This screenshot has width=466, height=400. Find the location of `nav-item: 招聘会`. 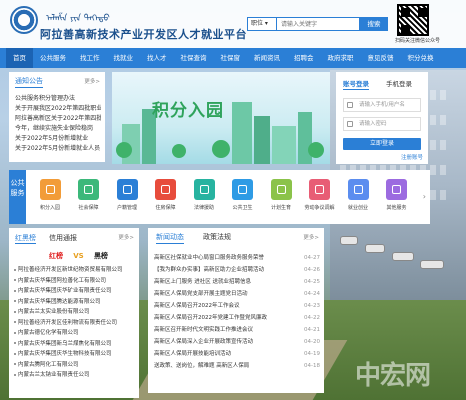

nav-item: 招聘会 is located at coordinates (304, 58).